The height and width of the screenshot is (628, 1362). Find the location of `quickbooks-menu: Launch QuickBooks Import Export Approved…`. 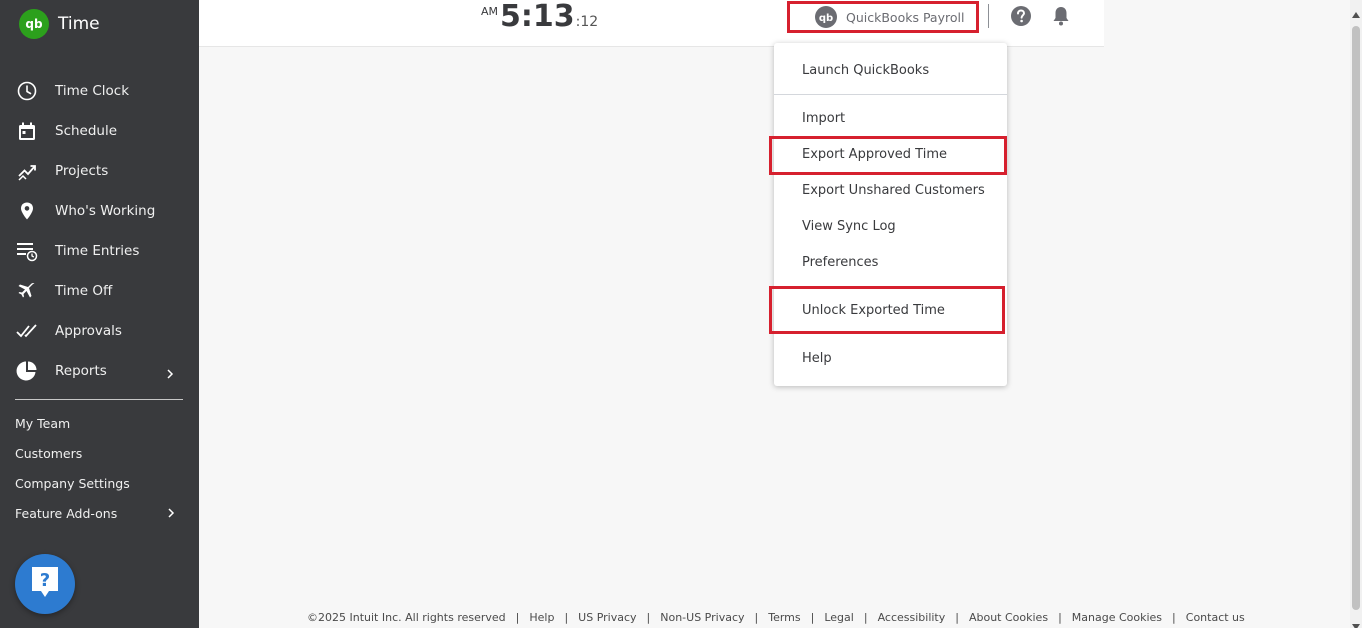

quickbooks-menu: Launch QuickBooks Import Export Approved… is located at coordinates (890, 214).